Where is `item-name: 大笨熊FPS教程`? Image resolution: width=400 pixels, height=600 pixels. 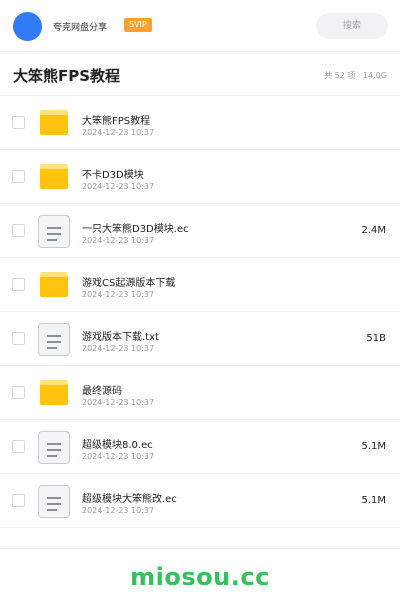
item-name: 大笨熊FPS教程 is located at coordinates (116, 121).